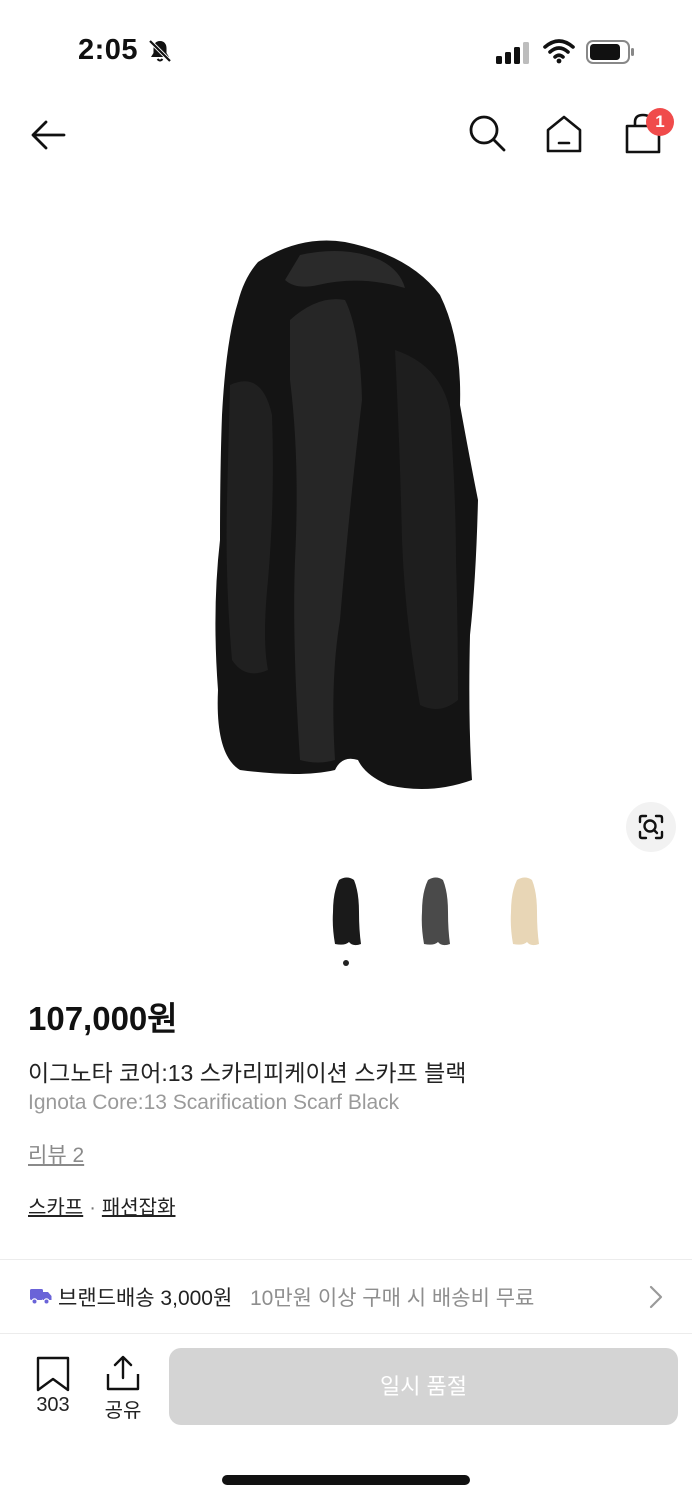  Describe the element at coordinates (55, 1208) in the screenshot. I see `category-link: 스카프` at that location.